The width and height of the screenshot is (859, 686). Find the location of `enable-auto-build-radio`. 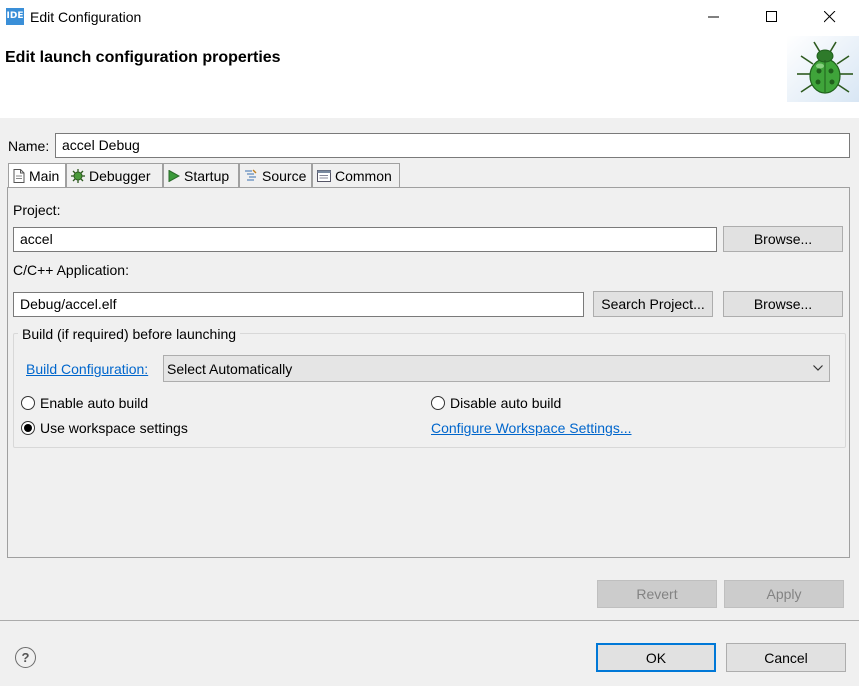

enable-auto-build-radio is located at coordinates (28, 403).